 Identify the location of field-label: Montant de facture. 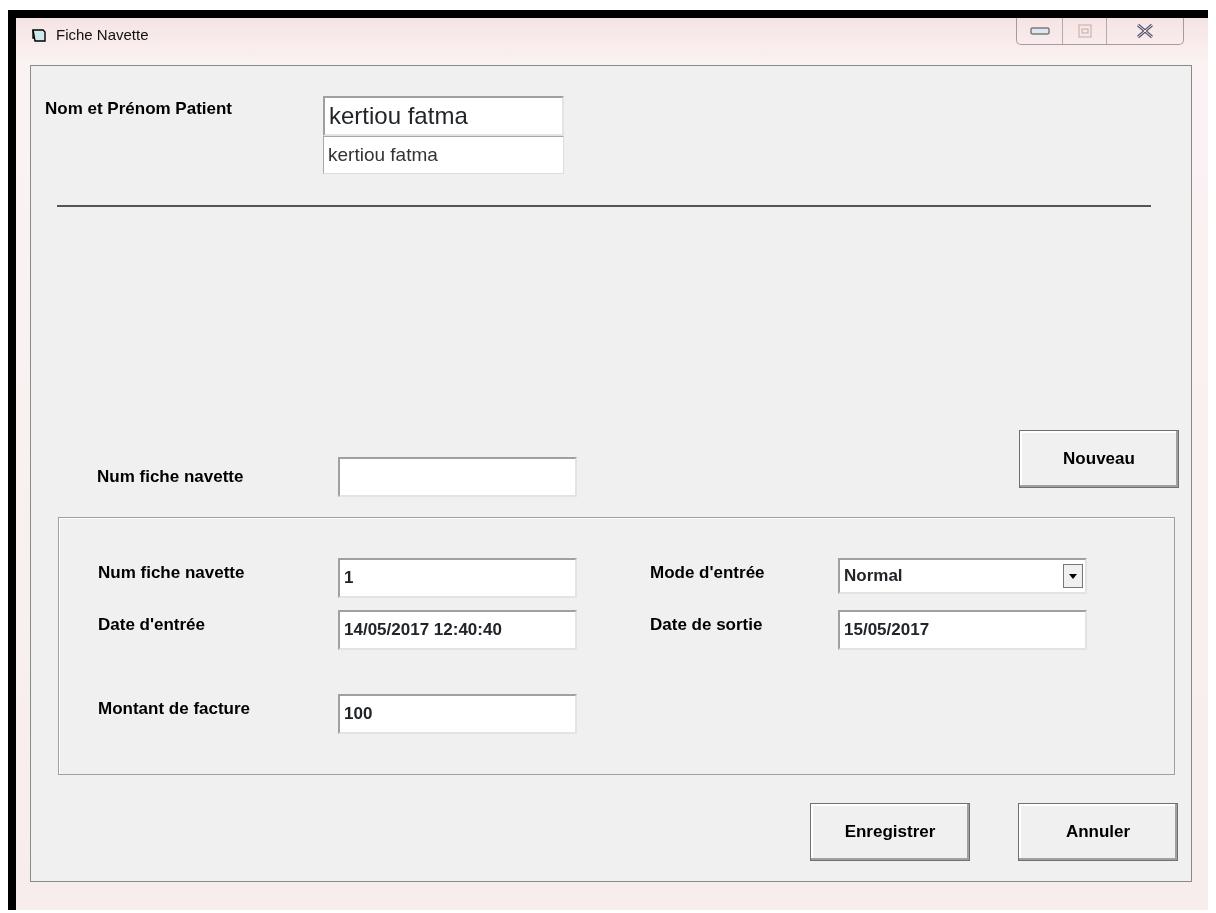
(175, 709).